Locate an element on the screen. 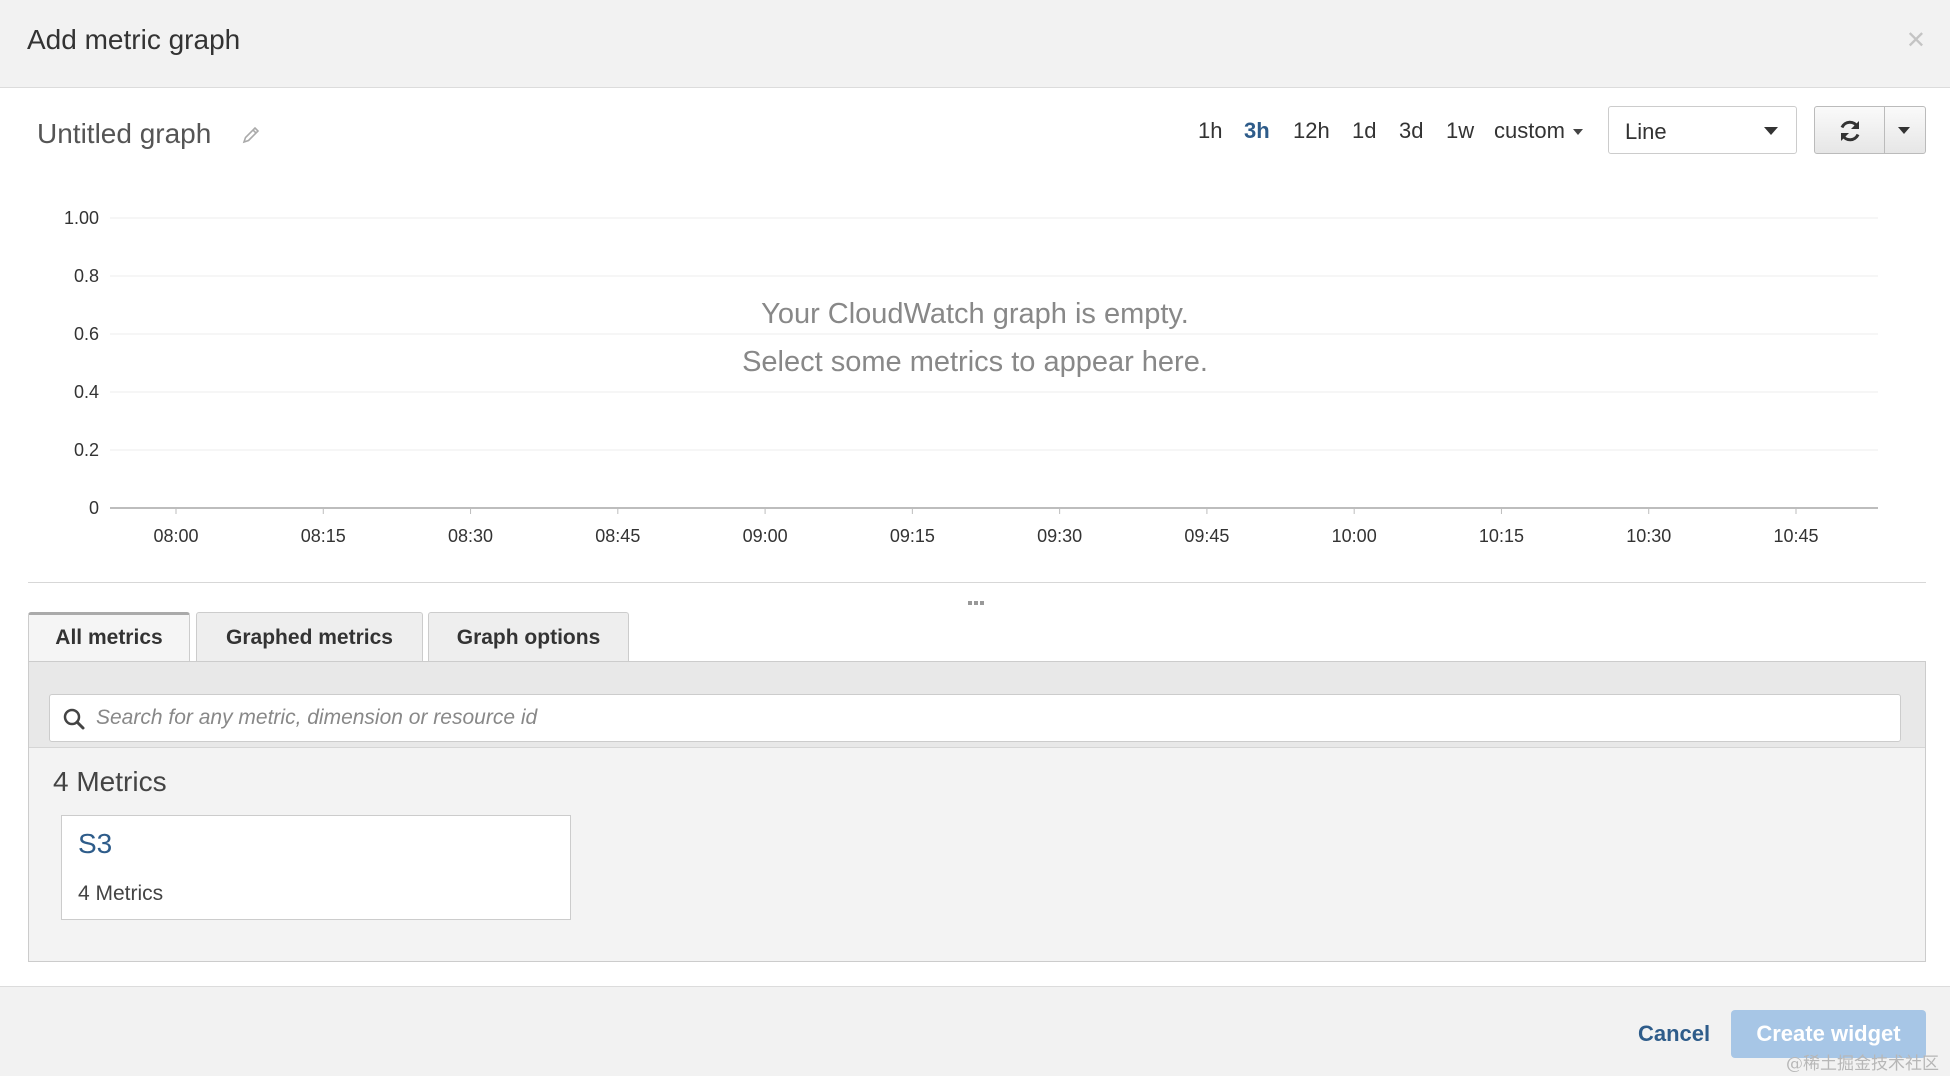  refresh-button-group is located at coordinates (1870, 130).